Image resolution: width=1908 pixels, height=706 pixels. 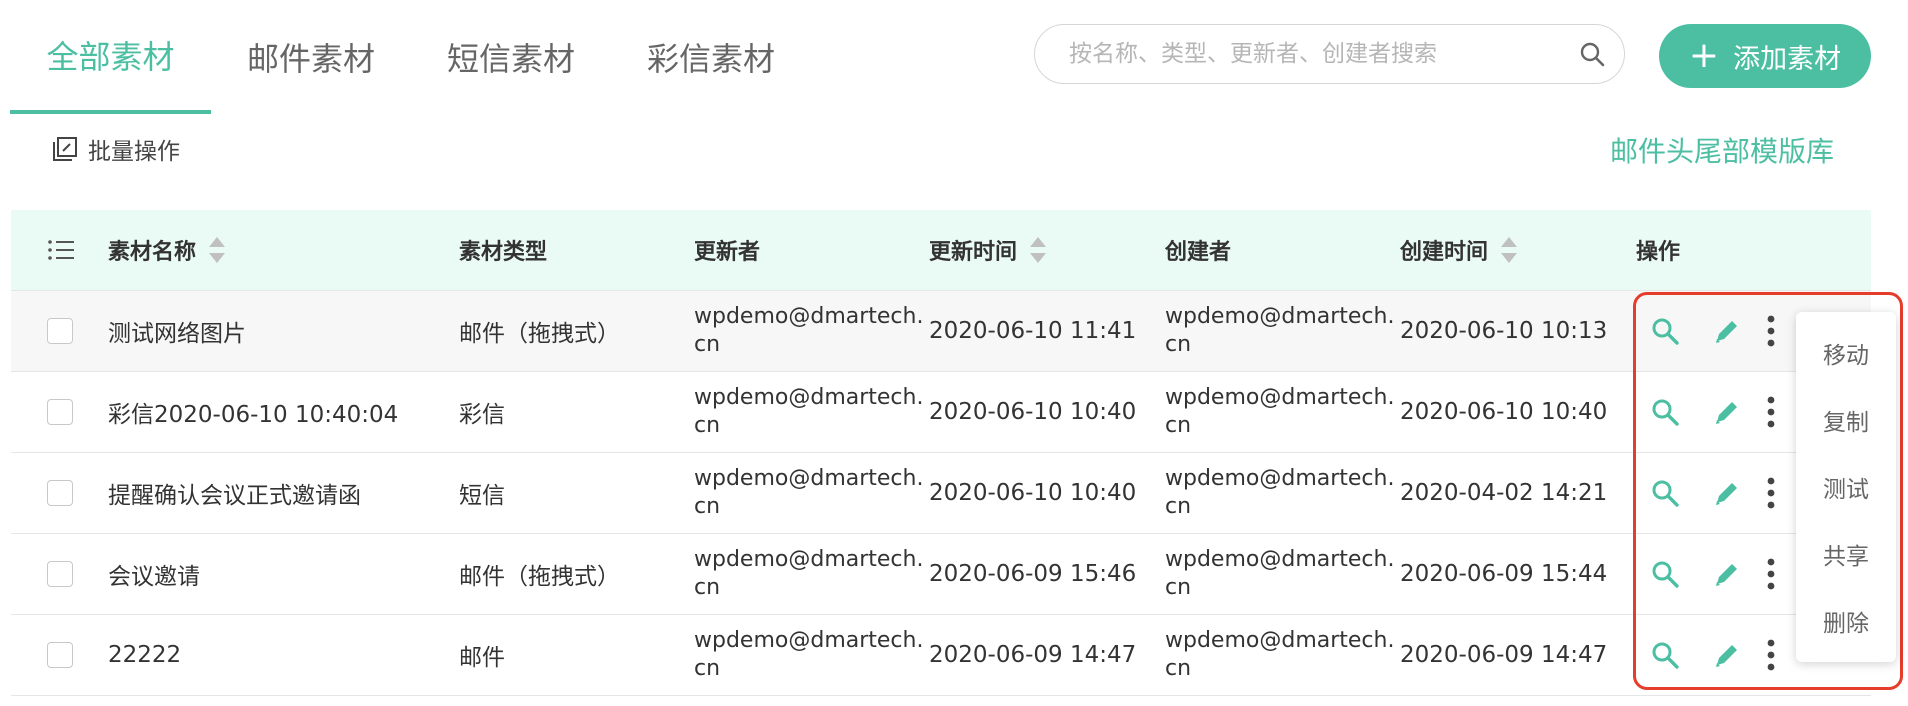 What do you see at coordinates (1846, 554) in the screenshot?
I see `menu-item-share: 共享` at bounding box center [1846, 554].